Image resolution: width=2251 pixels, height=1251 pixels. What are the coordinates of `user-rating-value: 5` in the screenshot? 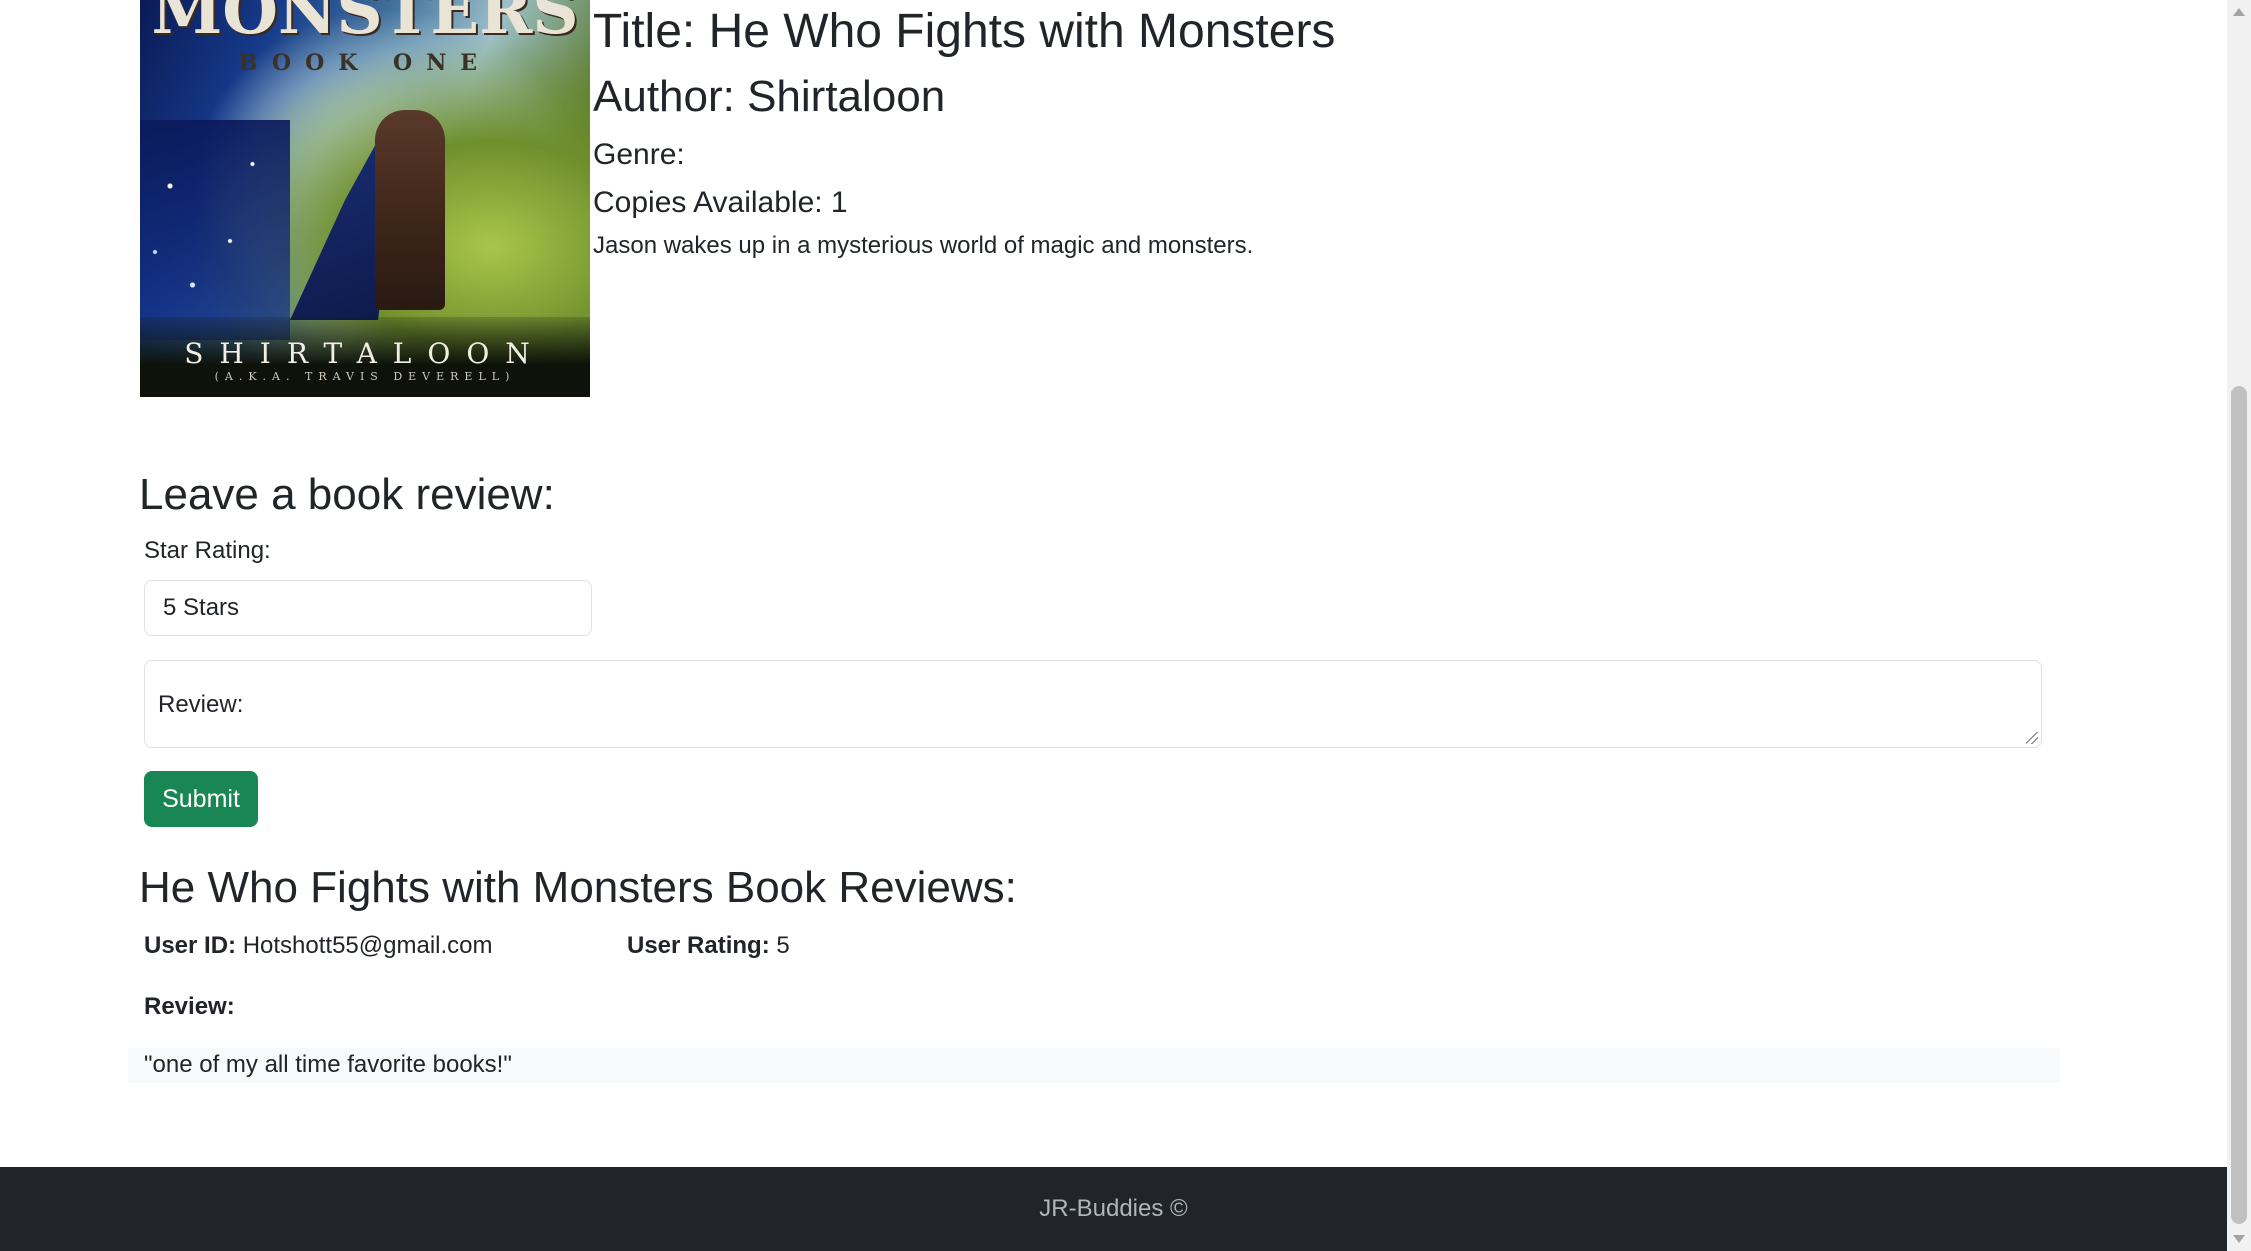 It's located at (783, 945).